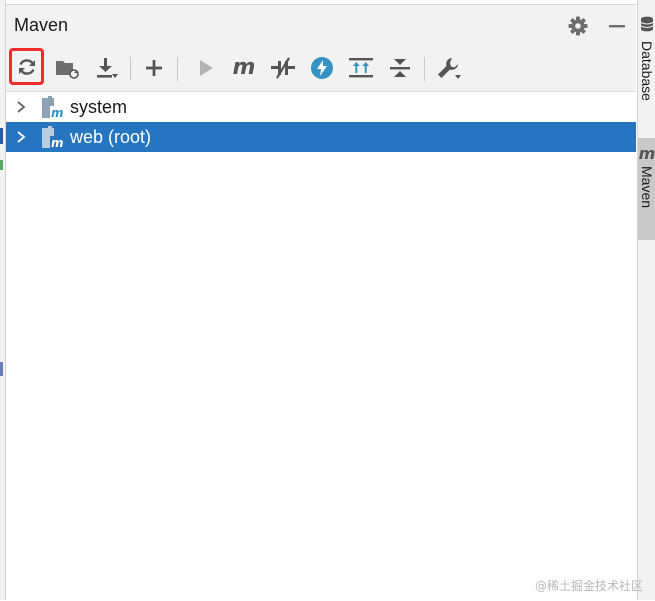 The image size is (655, 601). I want to click on tree-item-system: m system, so click(321, 107).